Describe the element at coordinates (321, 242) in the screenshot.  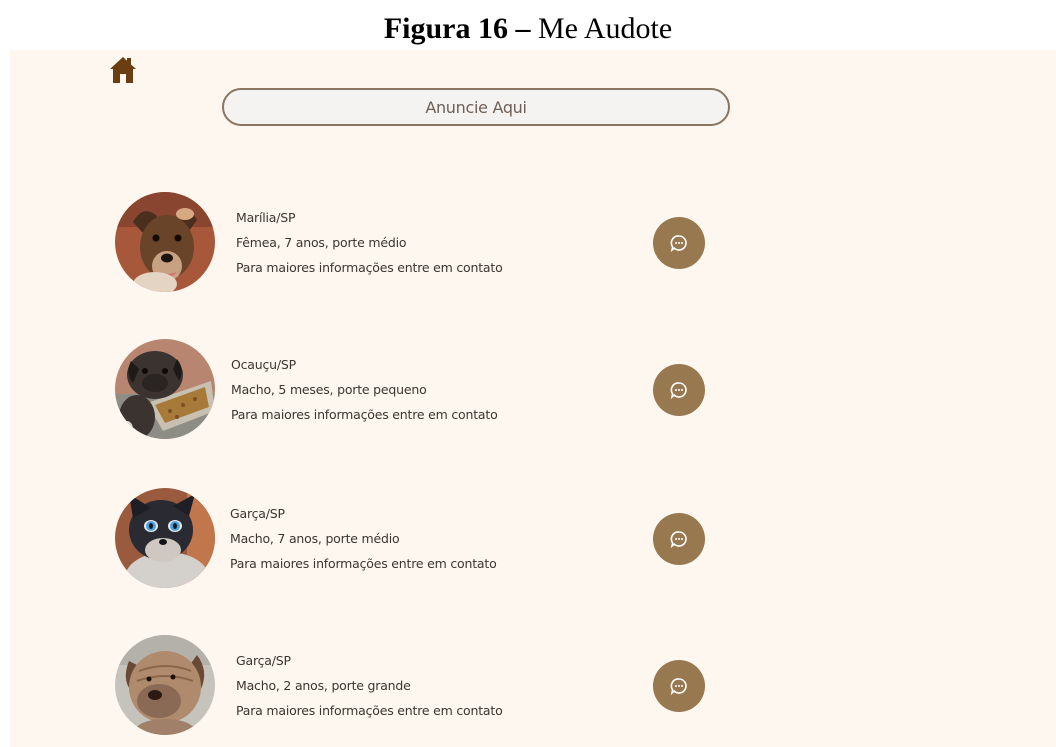
I see `listing-details: Fêmea, 7 anos, porte médio` at that location.